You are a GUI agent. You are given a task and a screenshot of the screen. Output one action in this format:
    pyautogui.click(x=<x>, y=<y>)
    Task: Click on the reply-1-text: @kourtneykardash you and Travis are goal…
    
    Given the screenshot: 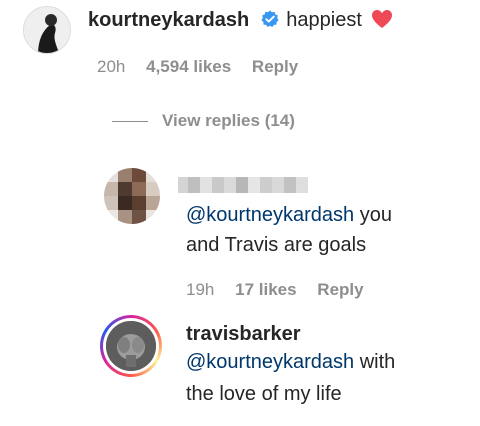 What is the action you would take?
    pyautogui.click(x=316, y=230)
    